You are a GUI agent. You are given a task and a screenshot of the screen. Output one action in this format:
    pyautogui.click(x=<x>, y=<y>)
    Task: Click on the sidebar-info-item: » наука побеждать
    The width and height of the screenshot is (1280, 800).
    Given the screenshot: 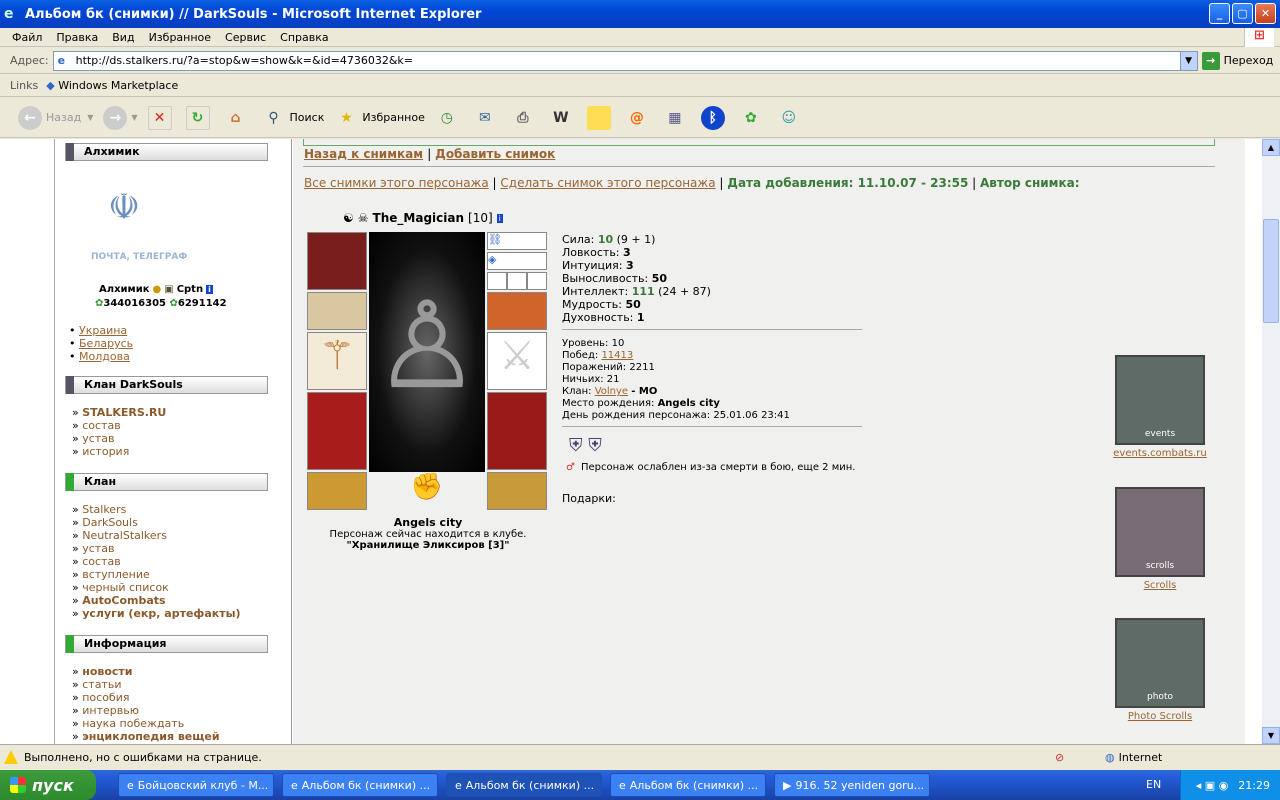 What is the action you would take?
    pyautogui.click(x=146, y=723)
    